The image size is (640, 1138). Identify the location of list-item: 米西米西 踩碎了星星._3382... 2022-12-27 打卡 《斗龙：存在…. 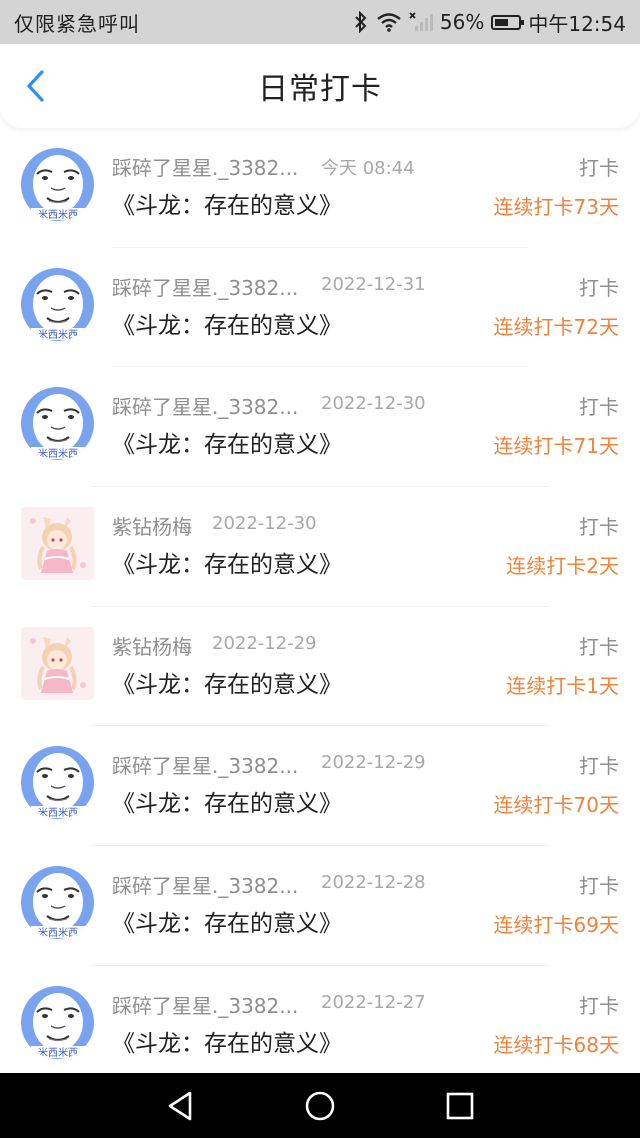
(320, 1026).